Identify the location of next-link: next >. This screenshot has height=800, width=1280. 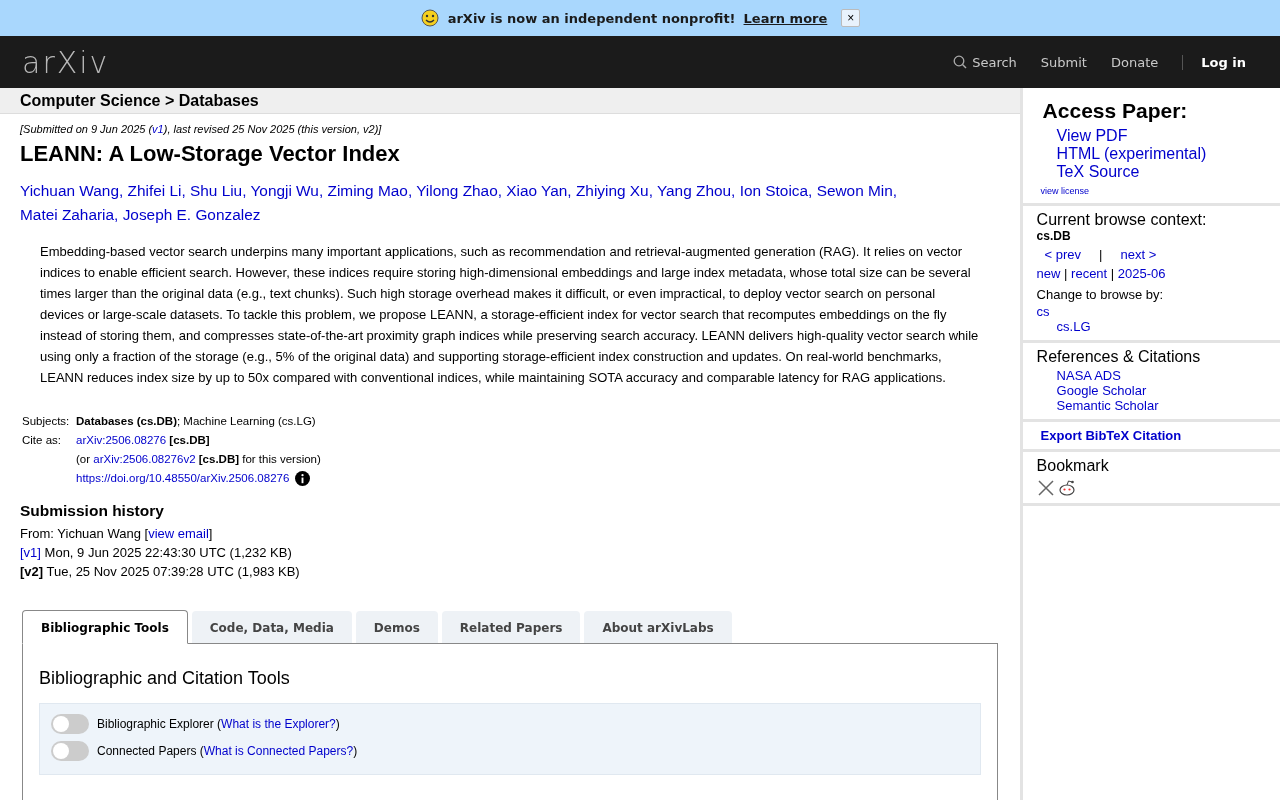
(1138, 254).